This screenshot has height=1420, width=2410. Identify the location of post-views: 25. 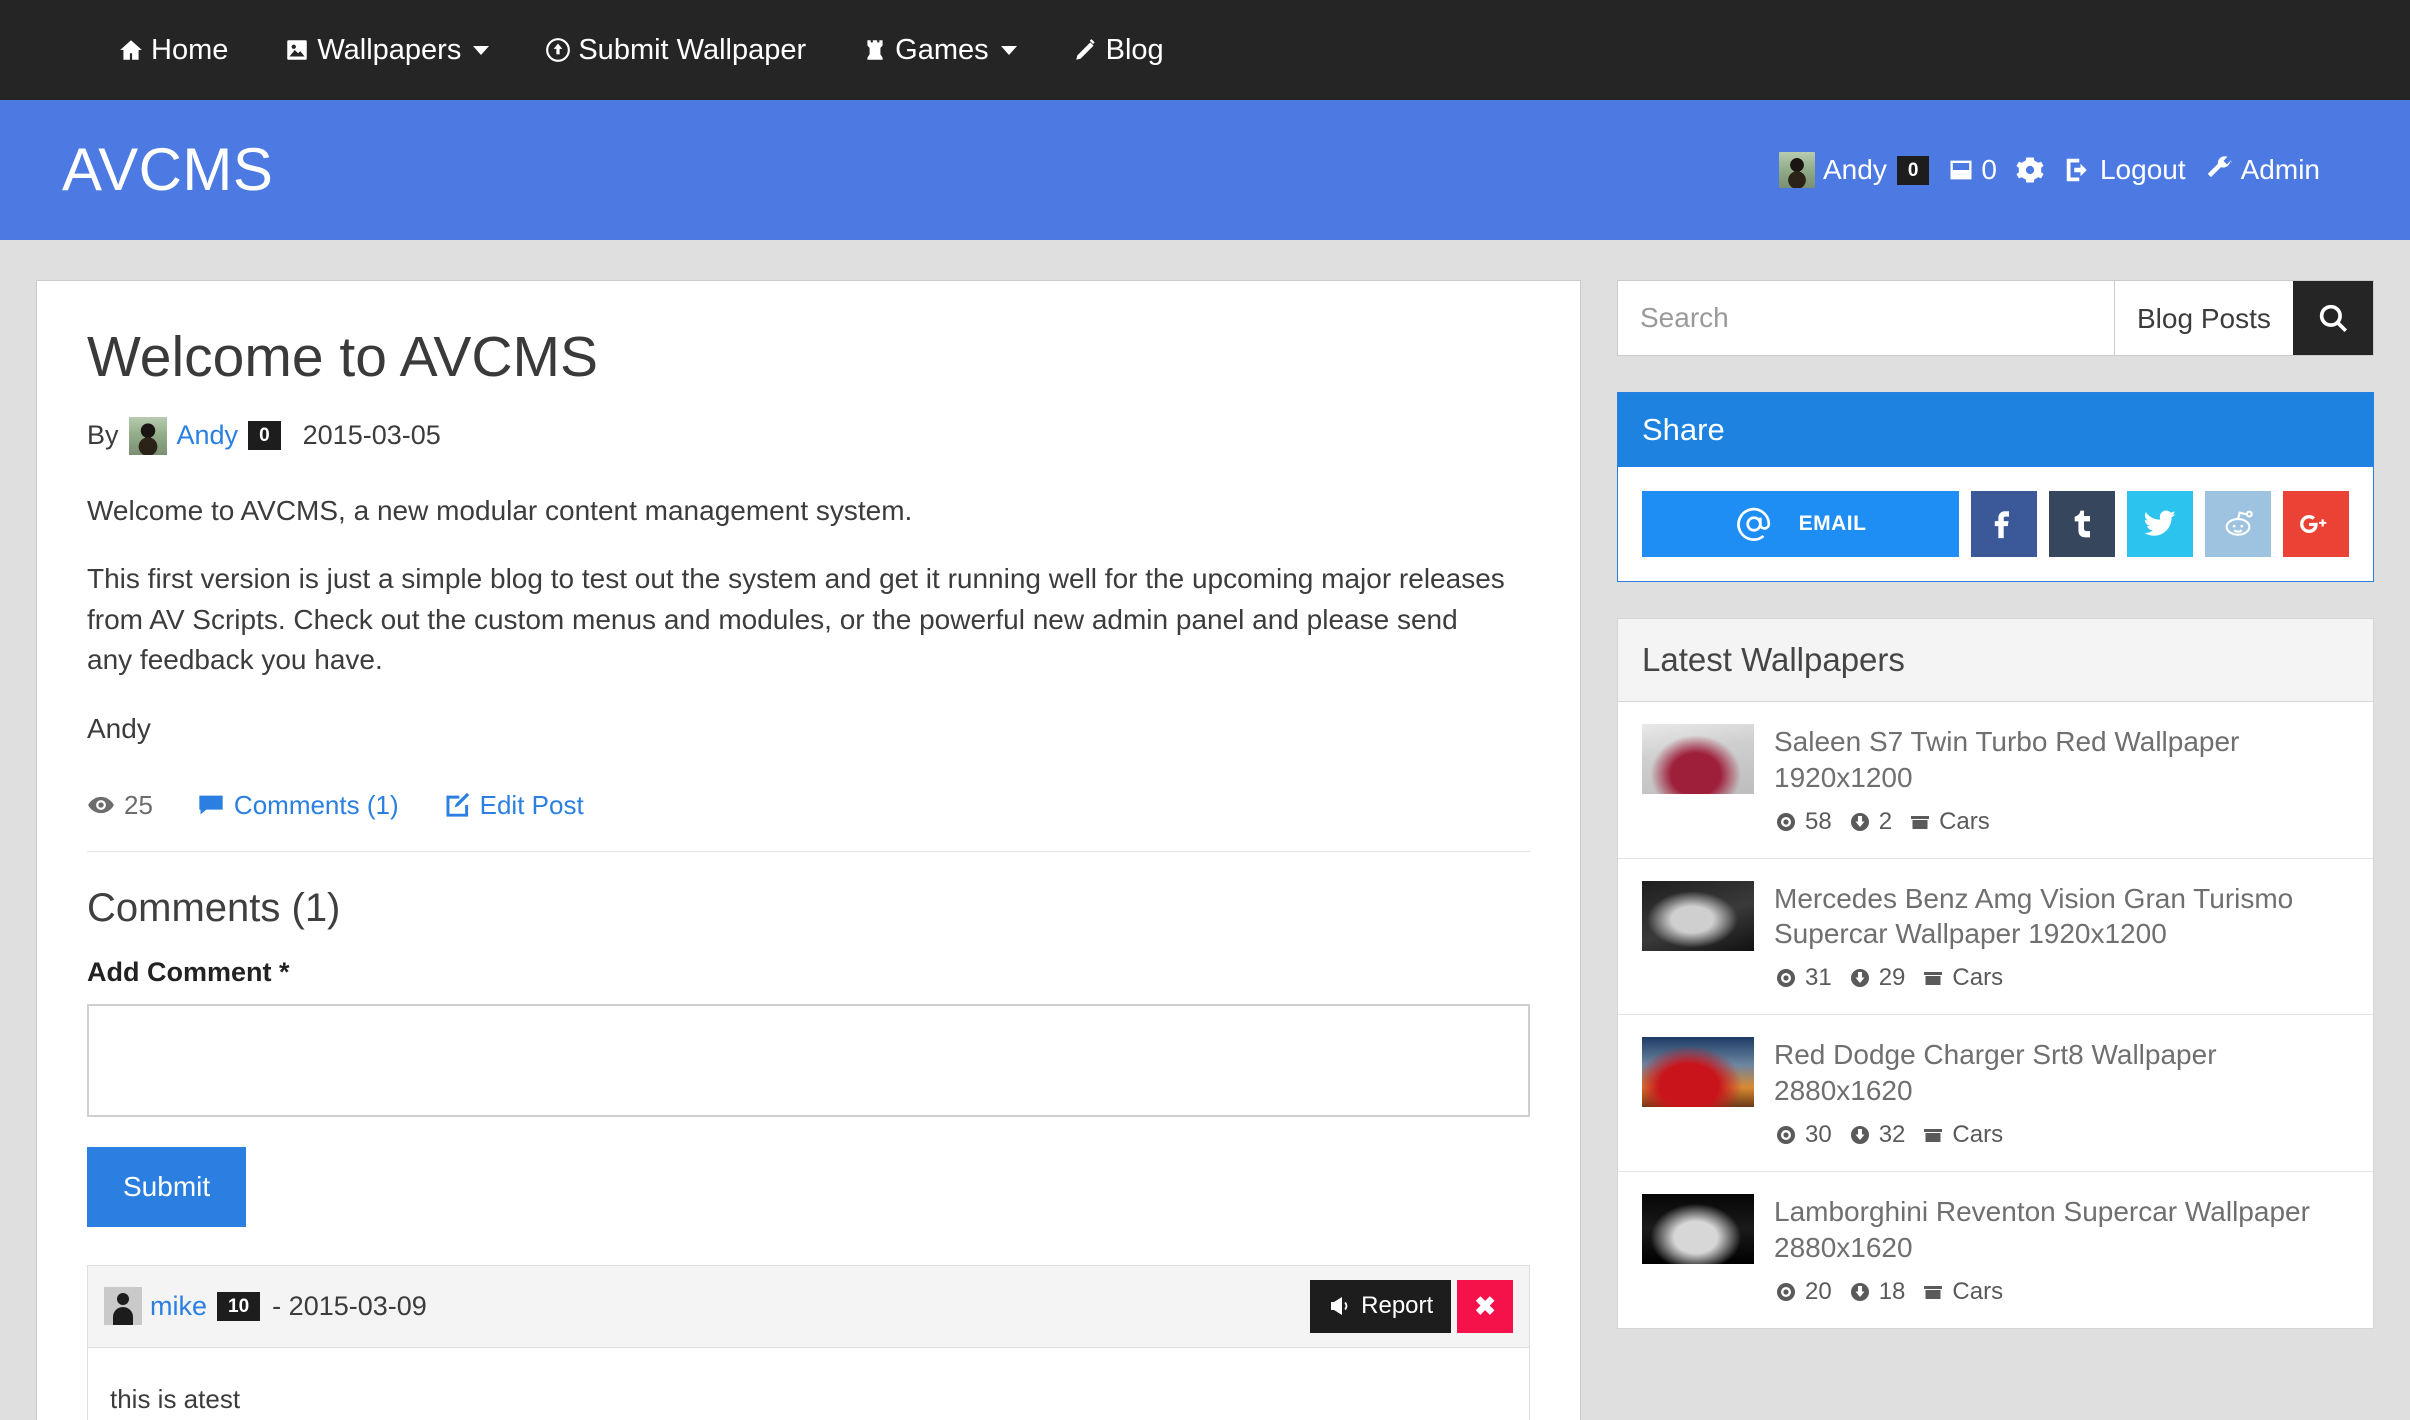
(120, 805).